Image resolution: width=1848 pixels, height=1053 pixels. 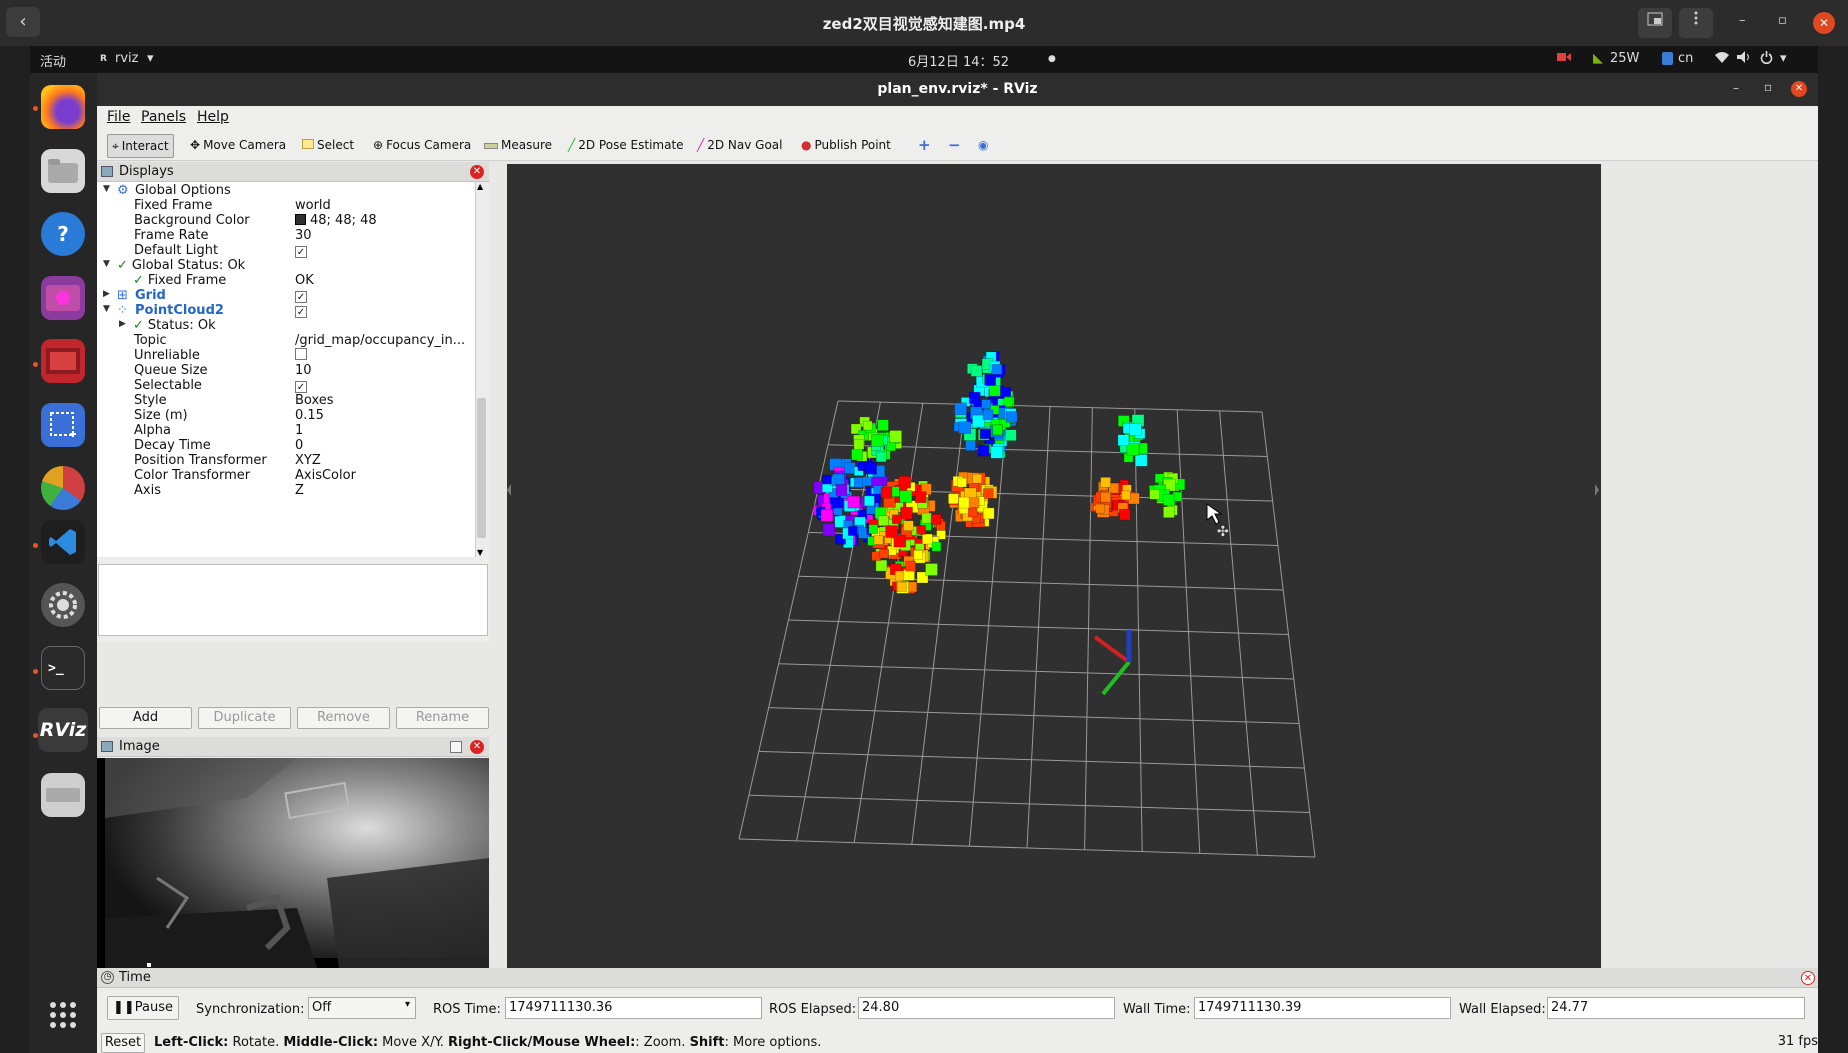 What do you see at coordinates (63, 298) in the screenshot?
I see `video-player-icon` at bounding box center [63, 298].